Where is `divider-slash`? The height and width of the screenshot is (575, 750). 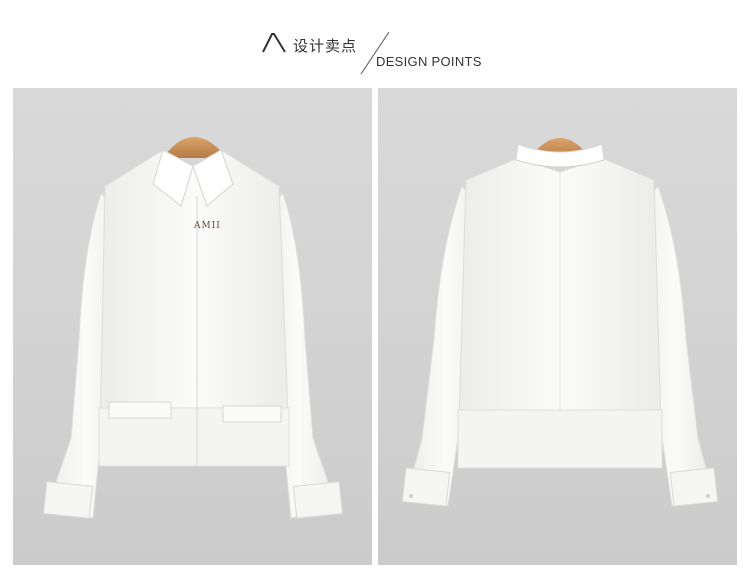
divider-slash is located at coordinates (375, 53).